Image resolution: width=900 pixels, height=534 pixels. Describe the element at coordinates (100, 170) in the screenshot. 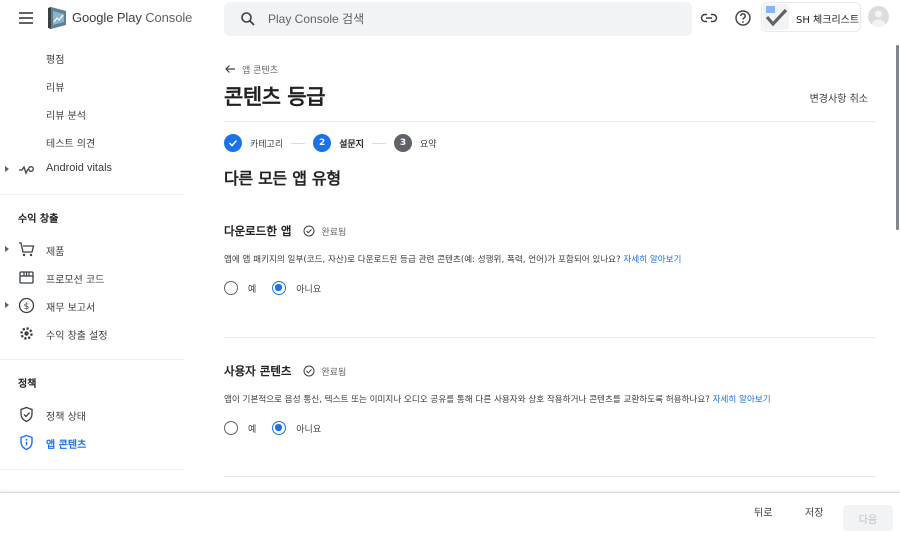

I see `sidebar-item-android-vitals: Android vitals` at that location.